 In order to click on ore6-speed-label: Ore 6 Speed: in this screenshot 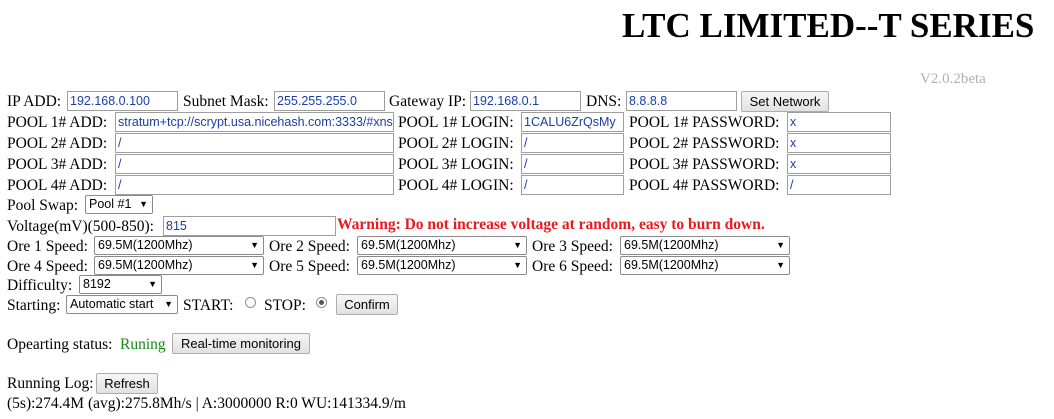, I will do `click(572, 266)`.